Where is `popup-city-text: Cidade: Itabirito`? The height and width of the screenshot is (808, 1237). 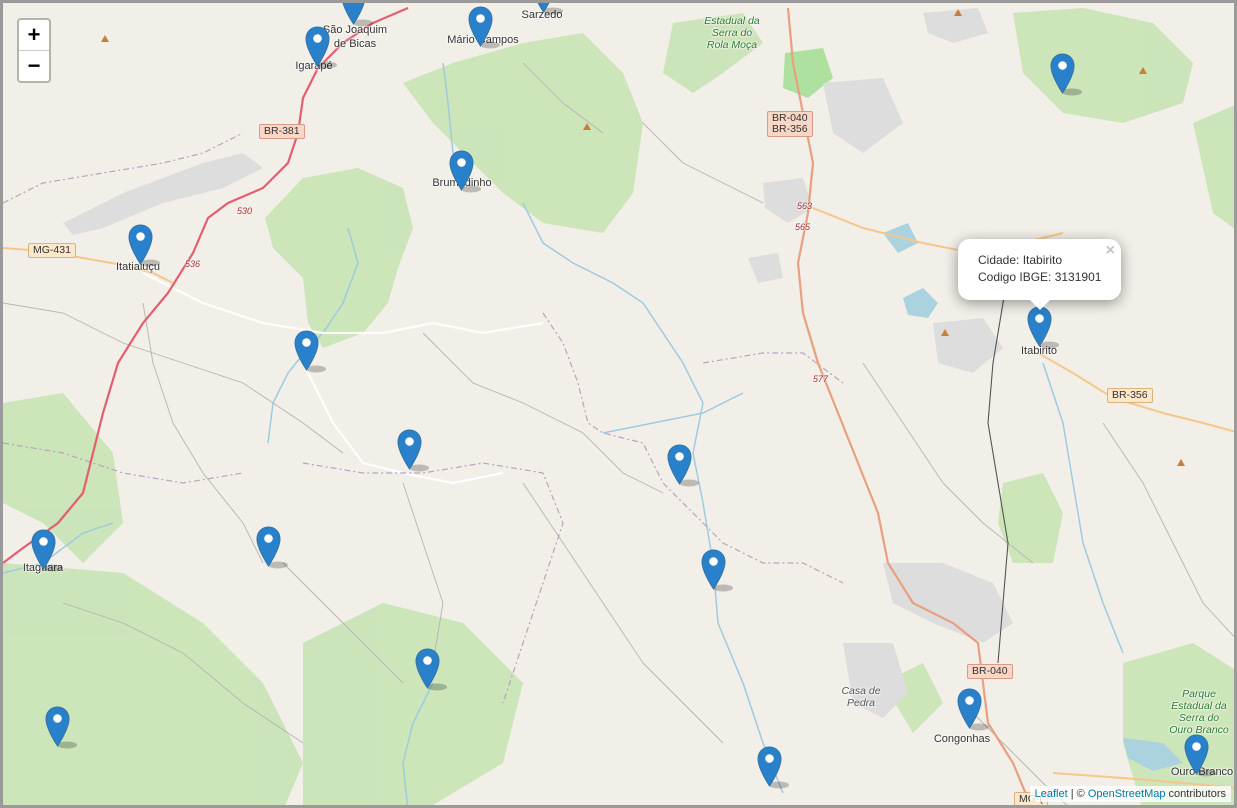
popup-city-text: Cidade: Itabirito is located at coordinates (1020, 260).